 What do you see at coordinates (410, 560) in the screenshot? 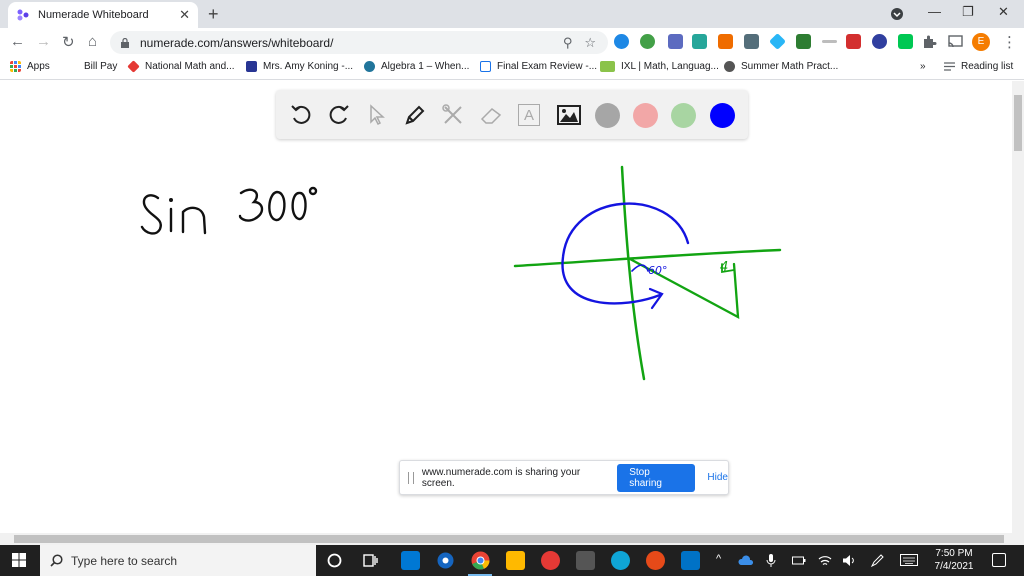
I see `photos-app-icon` at bounding box center [410, 560].